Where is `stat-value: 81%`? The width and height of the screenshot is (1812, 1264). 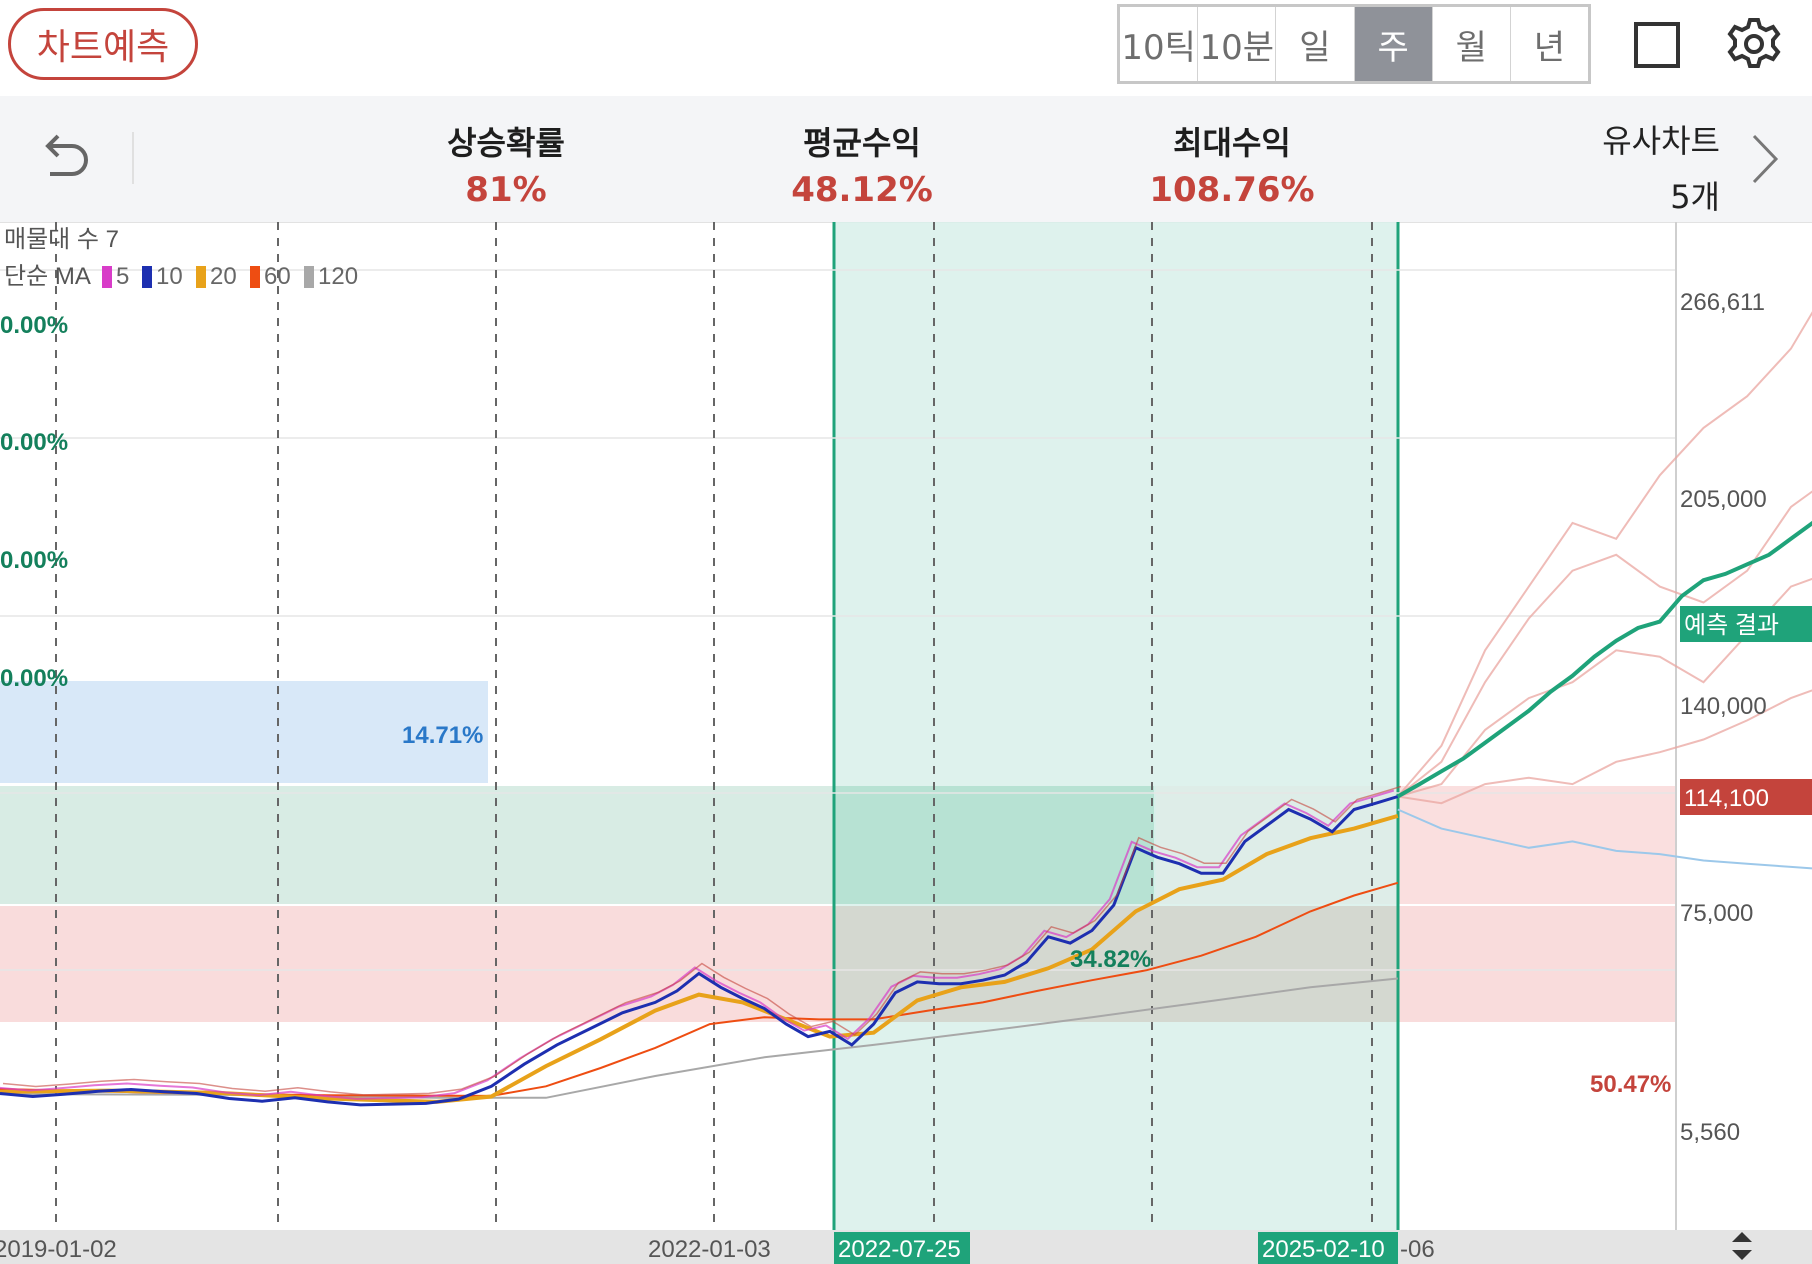 stat-value: 81% is located at coordinates (506, 190).